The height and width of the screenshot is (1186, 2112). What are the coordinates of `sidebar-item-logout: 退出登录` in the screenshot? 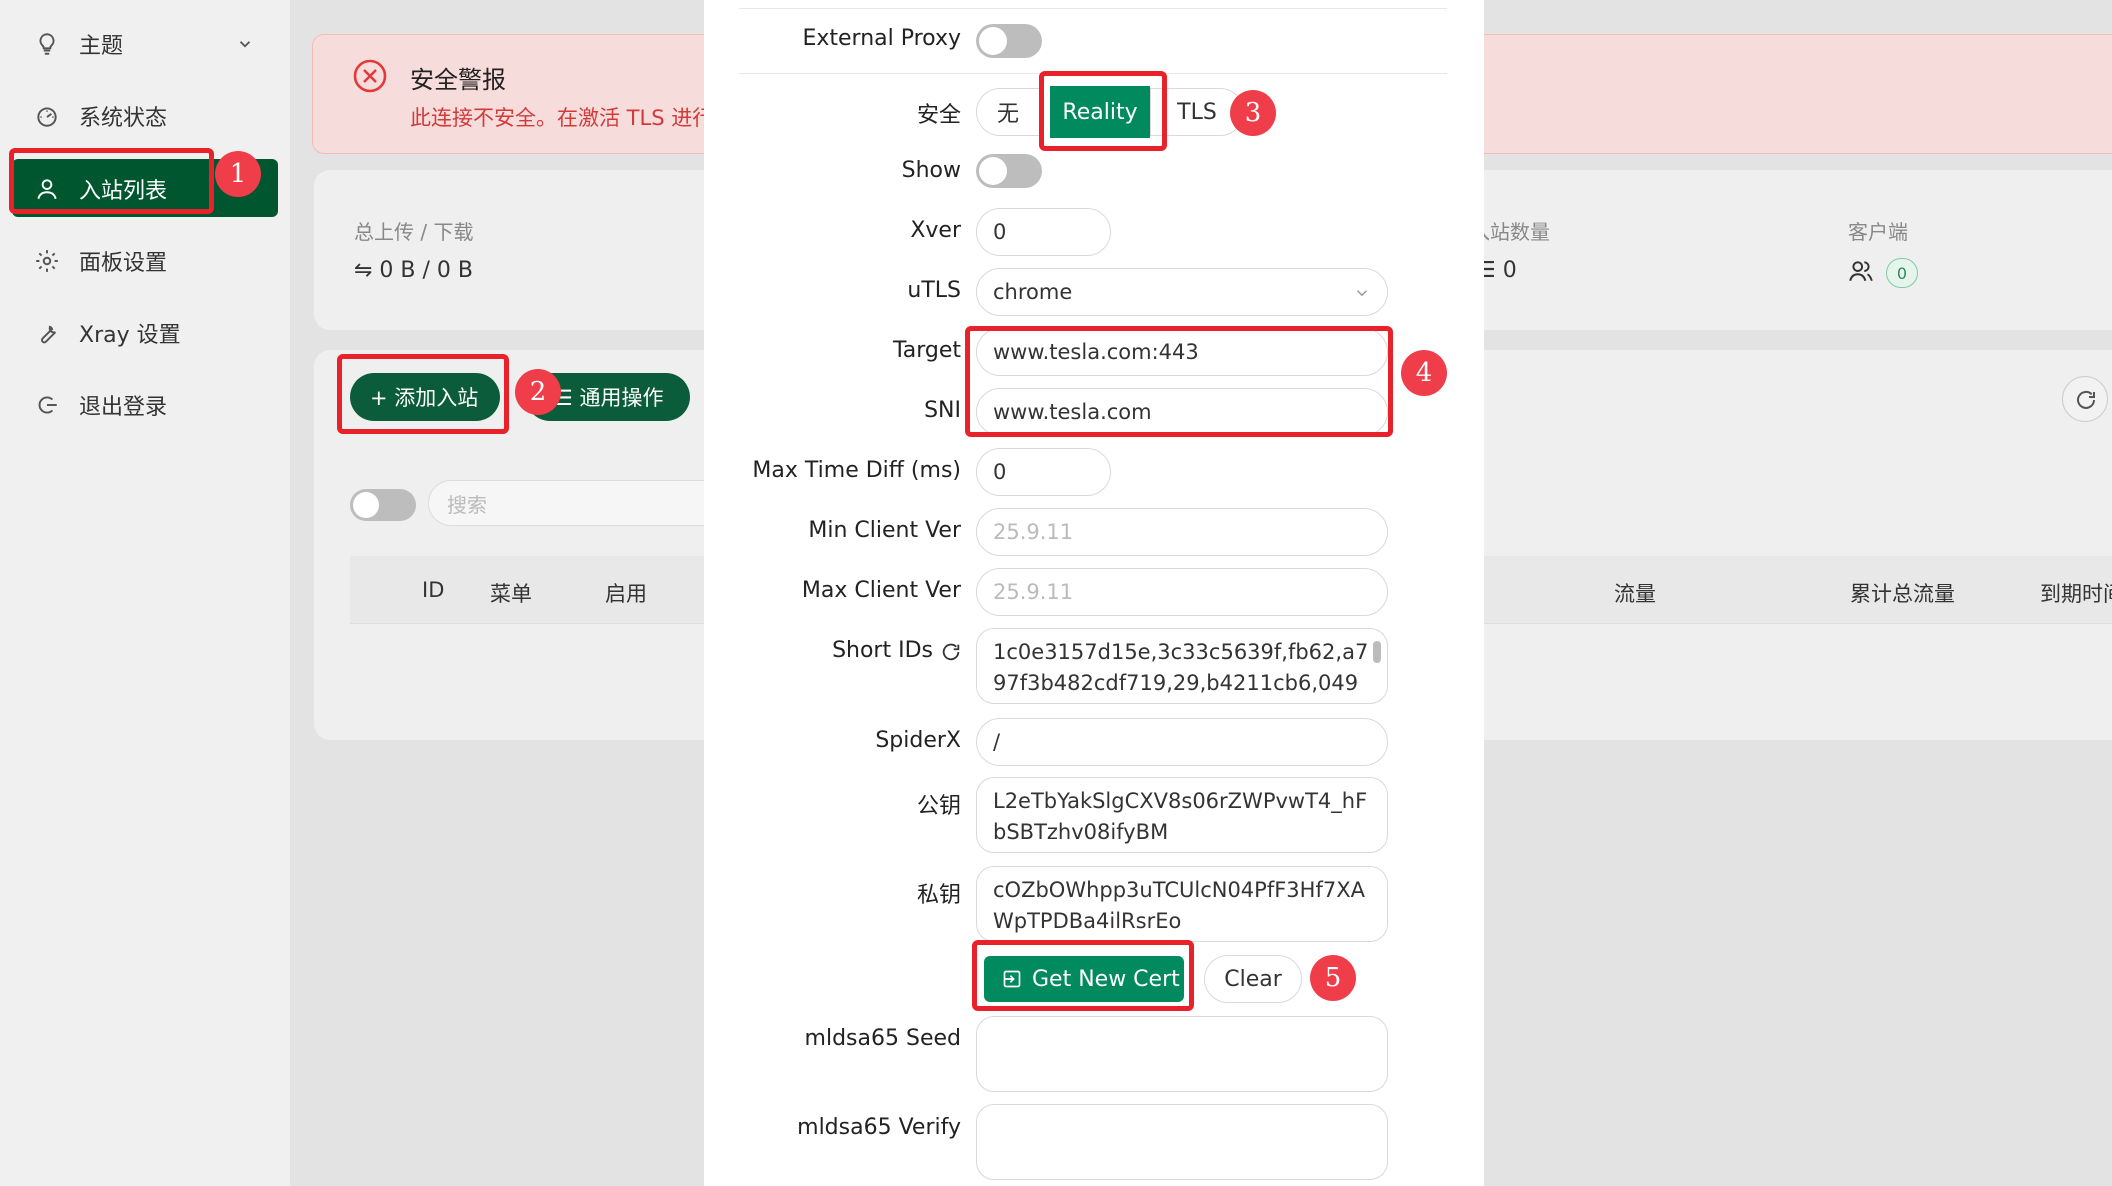 It's located at (145, 405).